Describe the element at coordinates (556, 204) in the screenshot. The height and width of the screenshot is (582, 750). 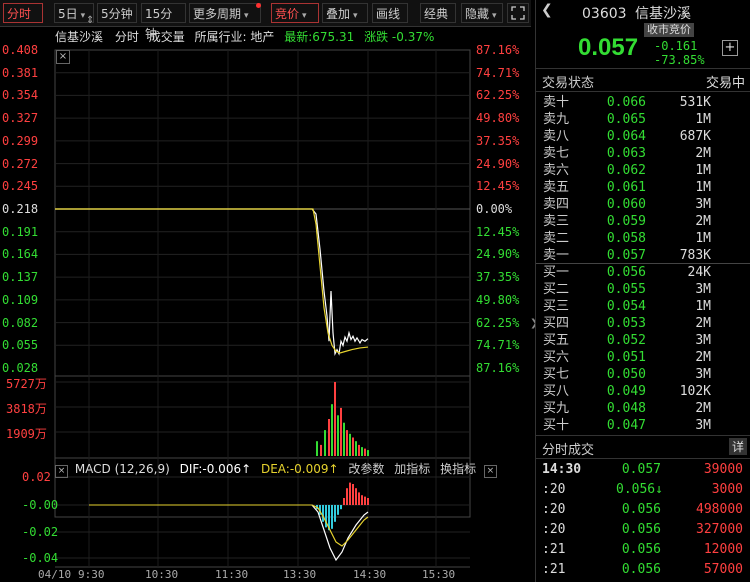
I see `ask-level-label: 卖四` at that location.